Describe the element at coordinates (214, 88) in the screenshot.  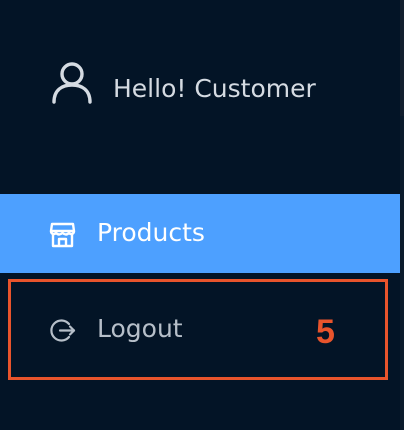
I see `greeting-text: Hello! Customer` at that location.